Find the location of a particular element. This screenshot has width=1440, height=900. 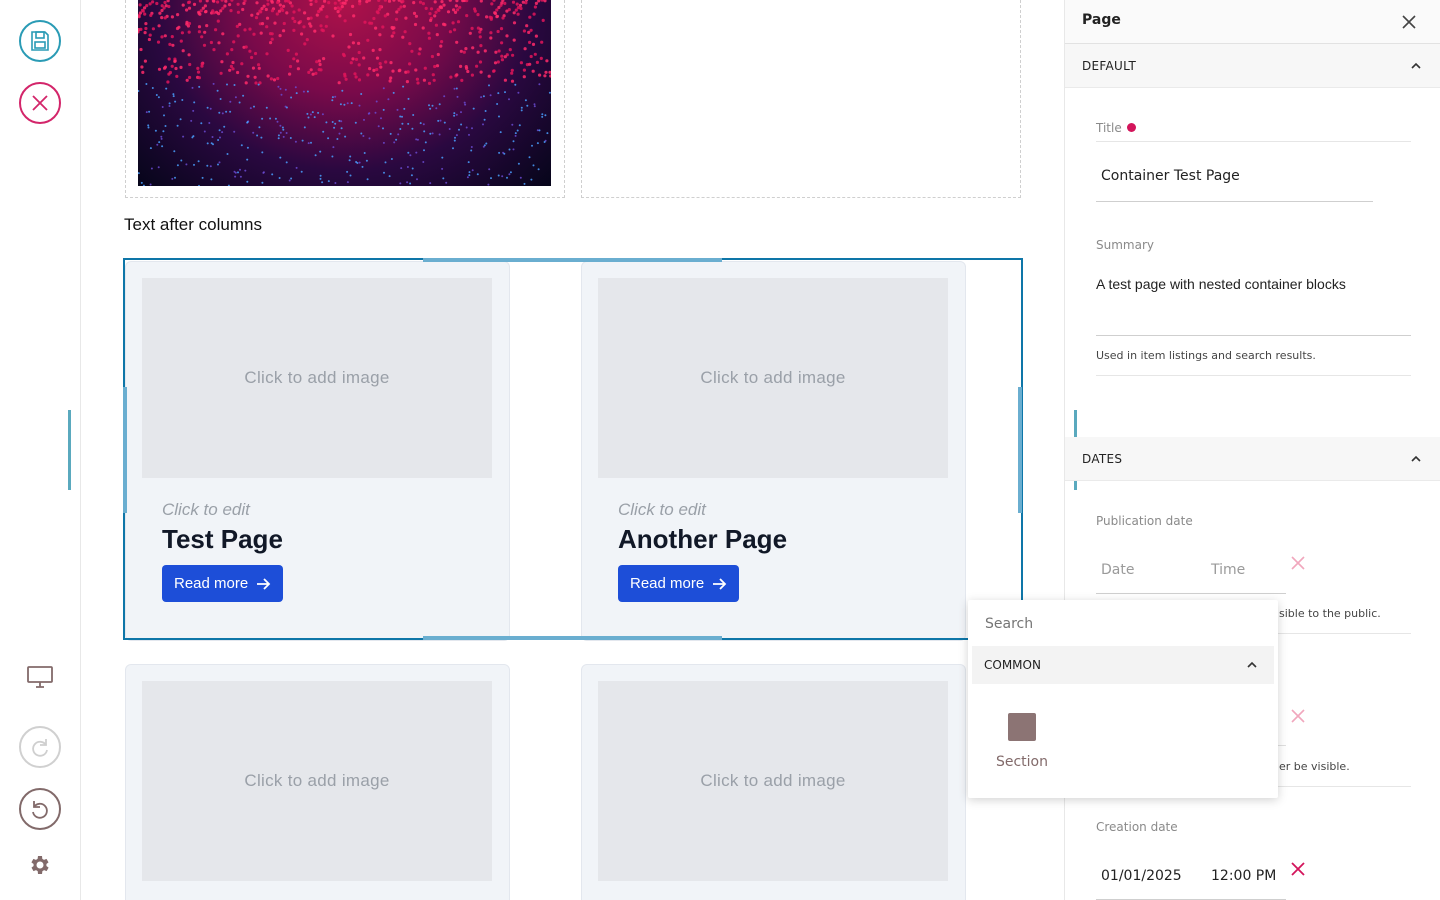

section-label: DEFAULT is located at coordinates (1109, 66).